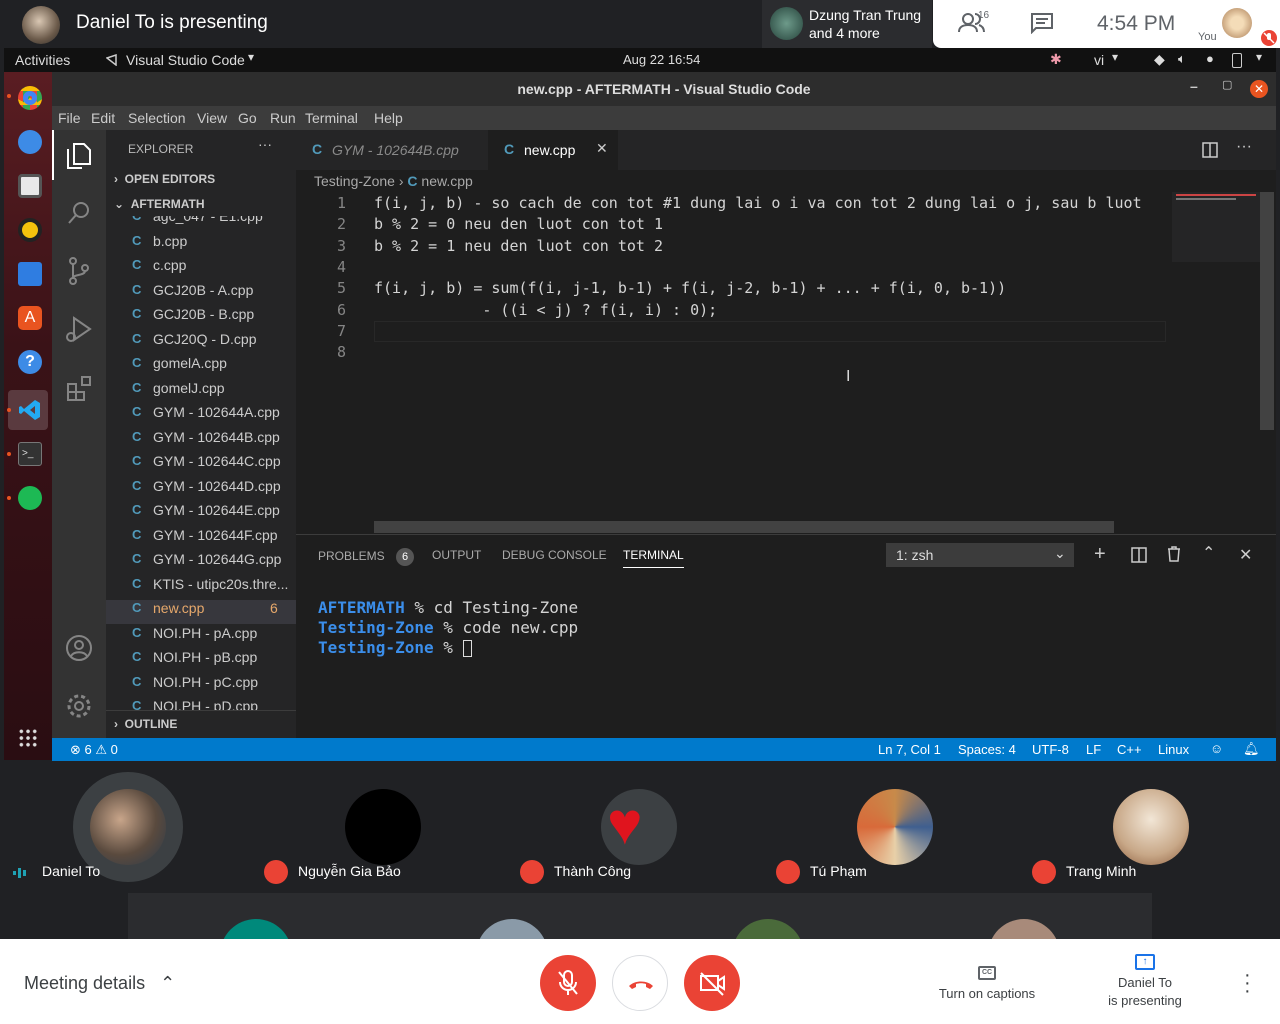 The width and height of the screenshot is (1280, 1024). Describe the element at coordinates (30, 274) in the screenshot. I see `writer-icon` at that location.